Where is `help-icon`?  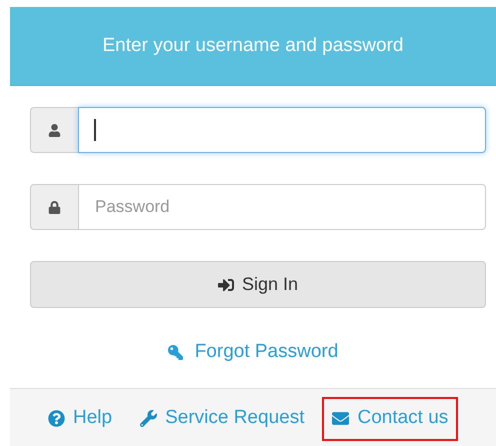
help-icon is located at coordinates (56, 418).